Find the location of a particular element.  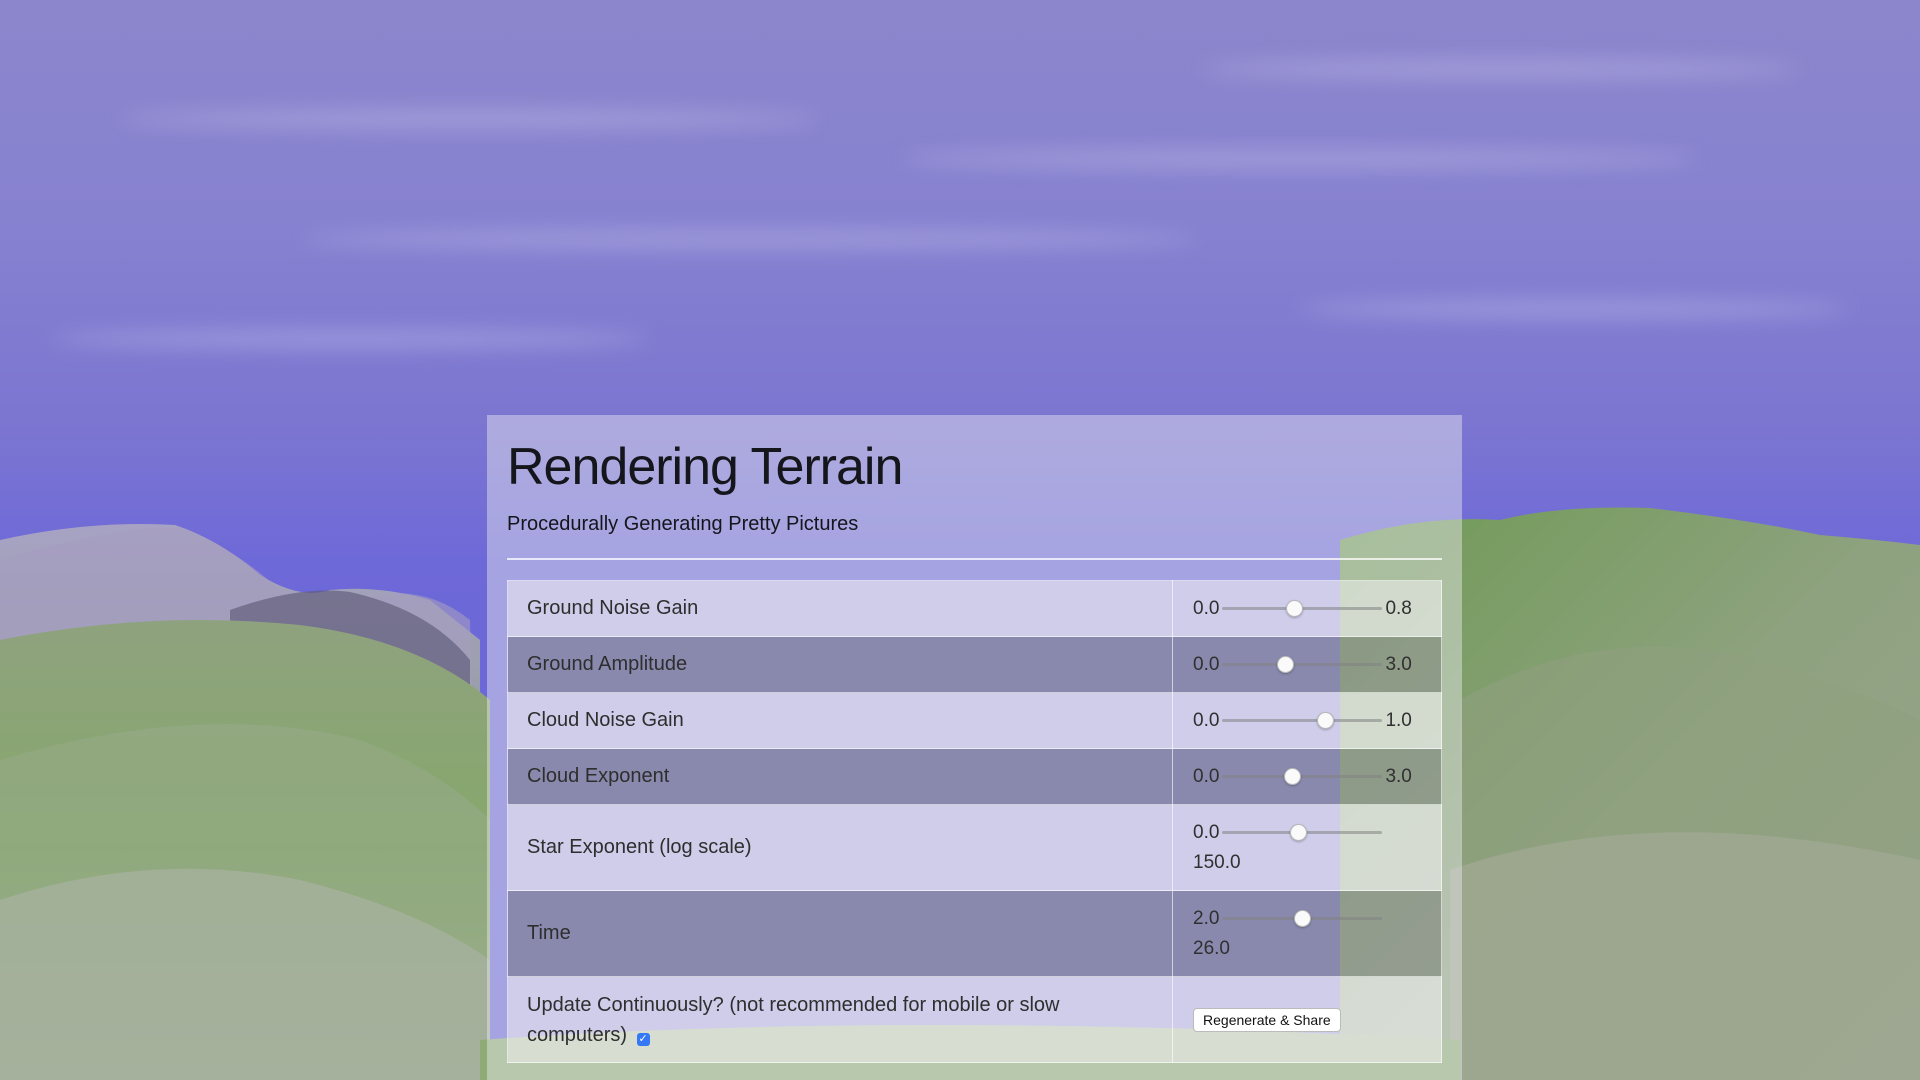

slider-max: 1.0 is located at coordinates (1398, 720).